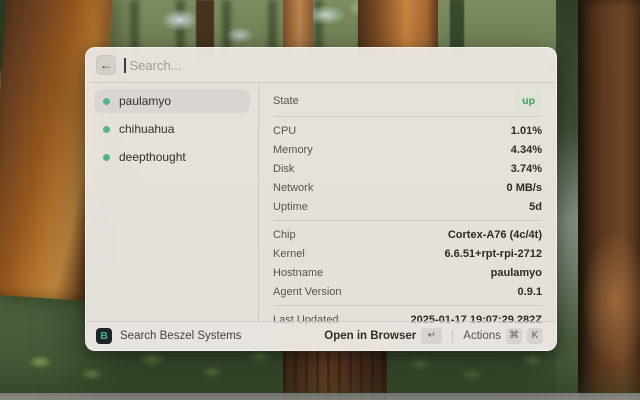 This screenshot has height=400, width=640. Describe the element at coordinates (526, 168) in the screenshot. I see `detail-value: 3.74%` at that location.